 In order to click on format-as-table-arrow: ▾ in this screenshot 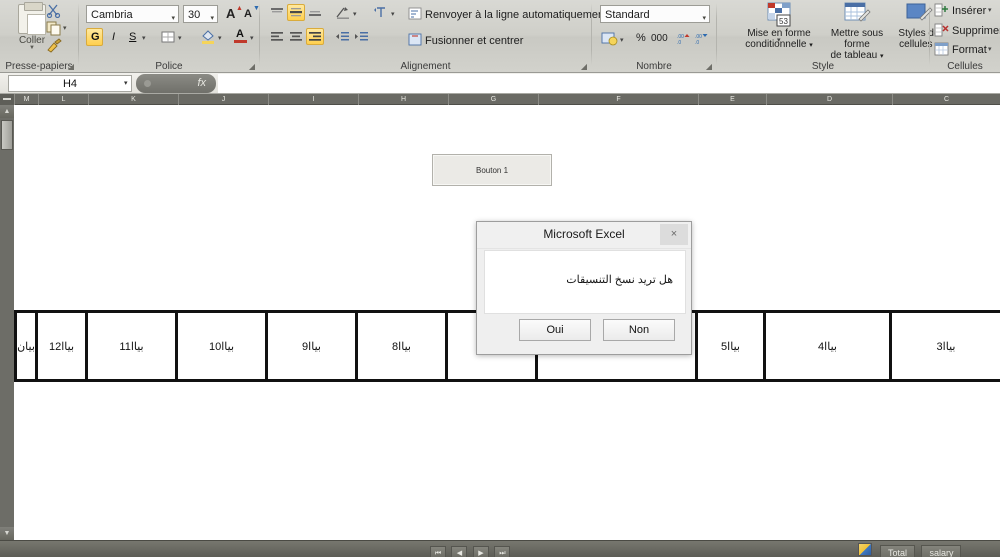, I will do `click(882, 56)`.